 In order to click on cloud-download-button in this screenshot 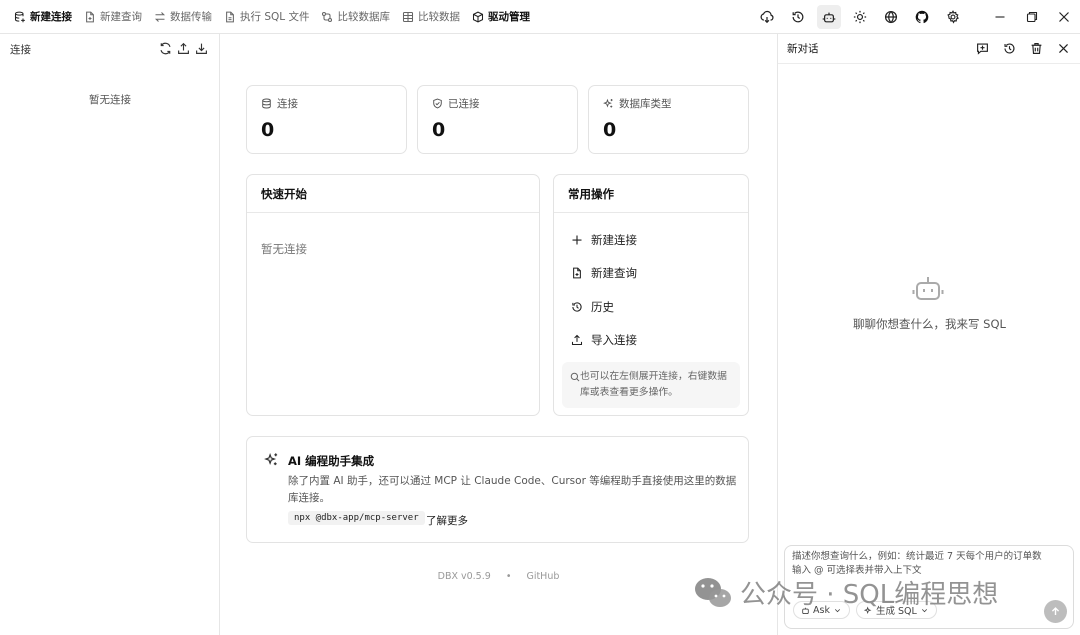, I will do `click(767, 17)`.